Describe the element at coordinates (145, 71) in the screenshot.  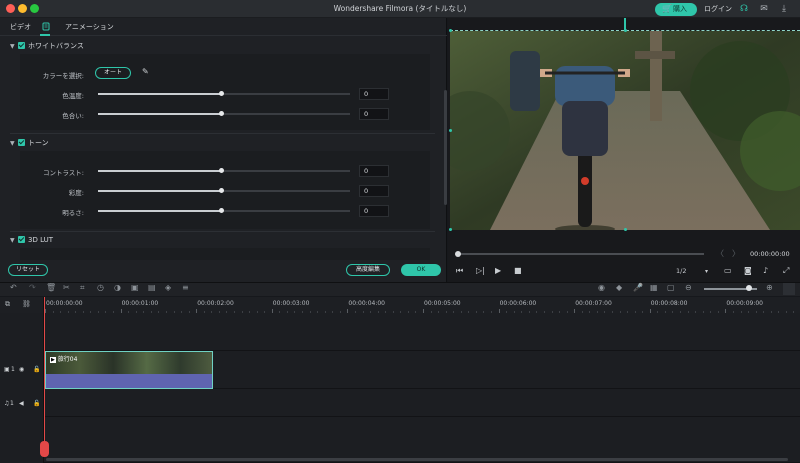
I see `eyedropper-icon: ✎` at that location.